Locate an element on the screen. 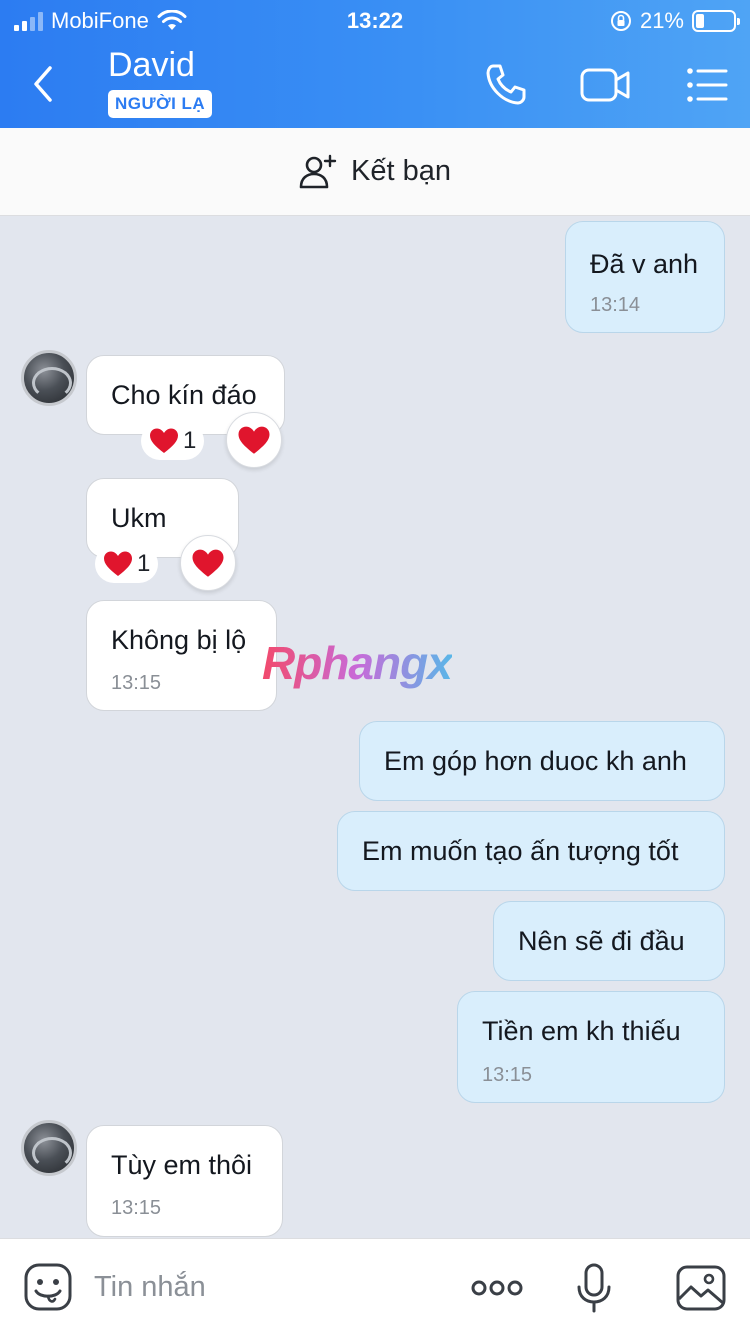 This screenshot has height=1334, width=750. message-text: Em góp hơn duoc kh anh is located at coordinates (535, 761).